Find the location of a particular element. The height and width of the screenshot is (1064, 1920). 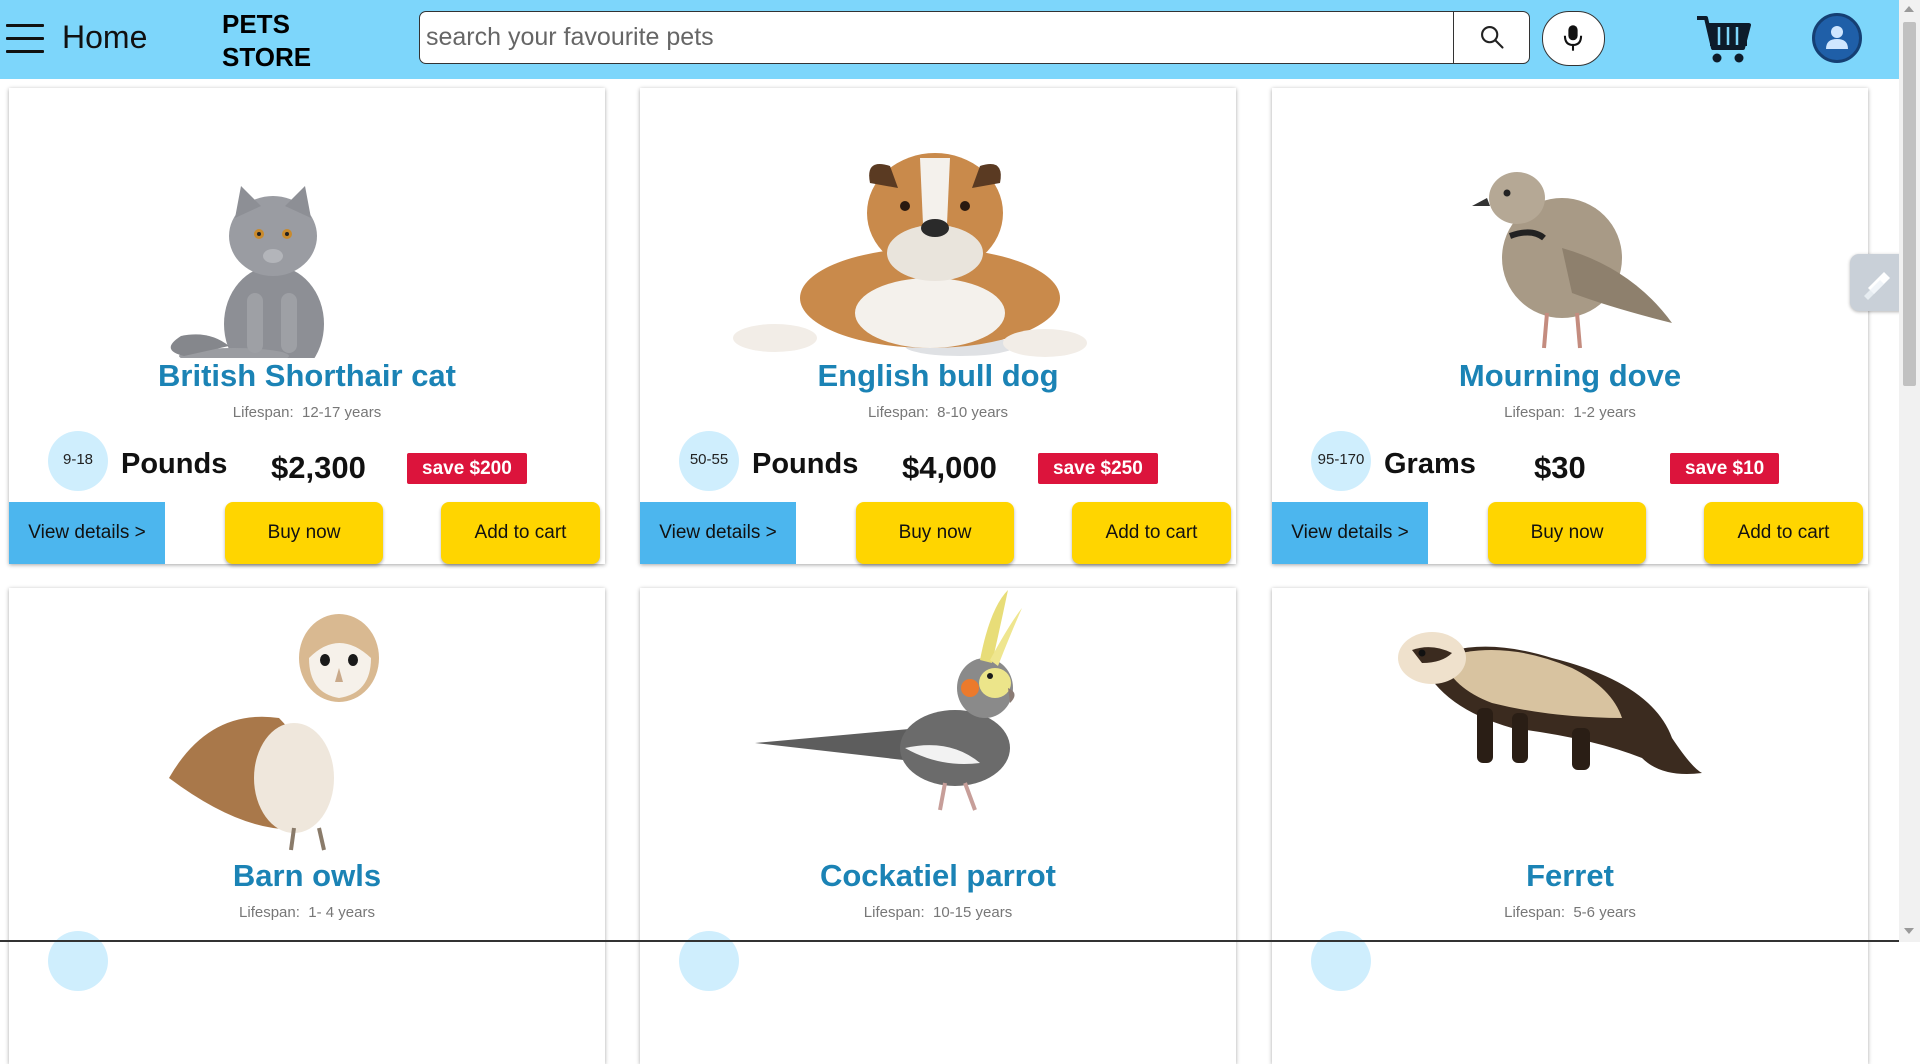

pet-lifespan: Lifespan: 1-2 years is located at coordinates (1570, 412).